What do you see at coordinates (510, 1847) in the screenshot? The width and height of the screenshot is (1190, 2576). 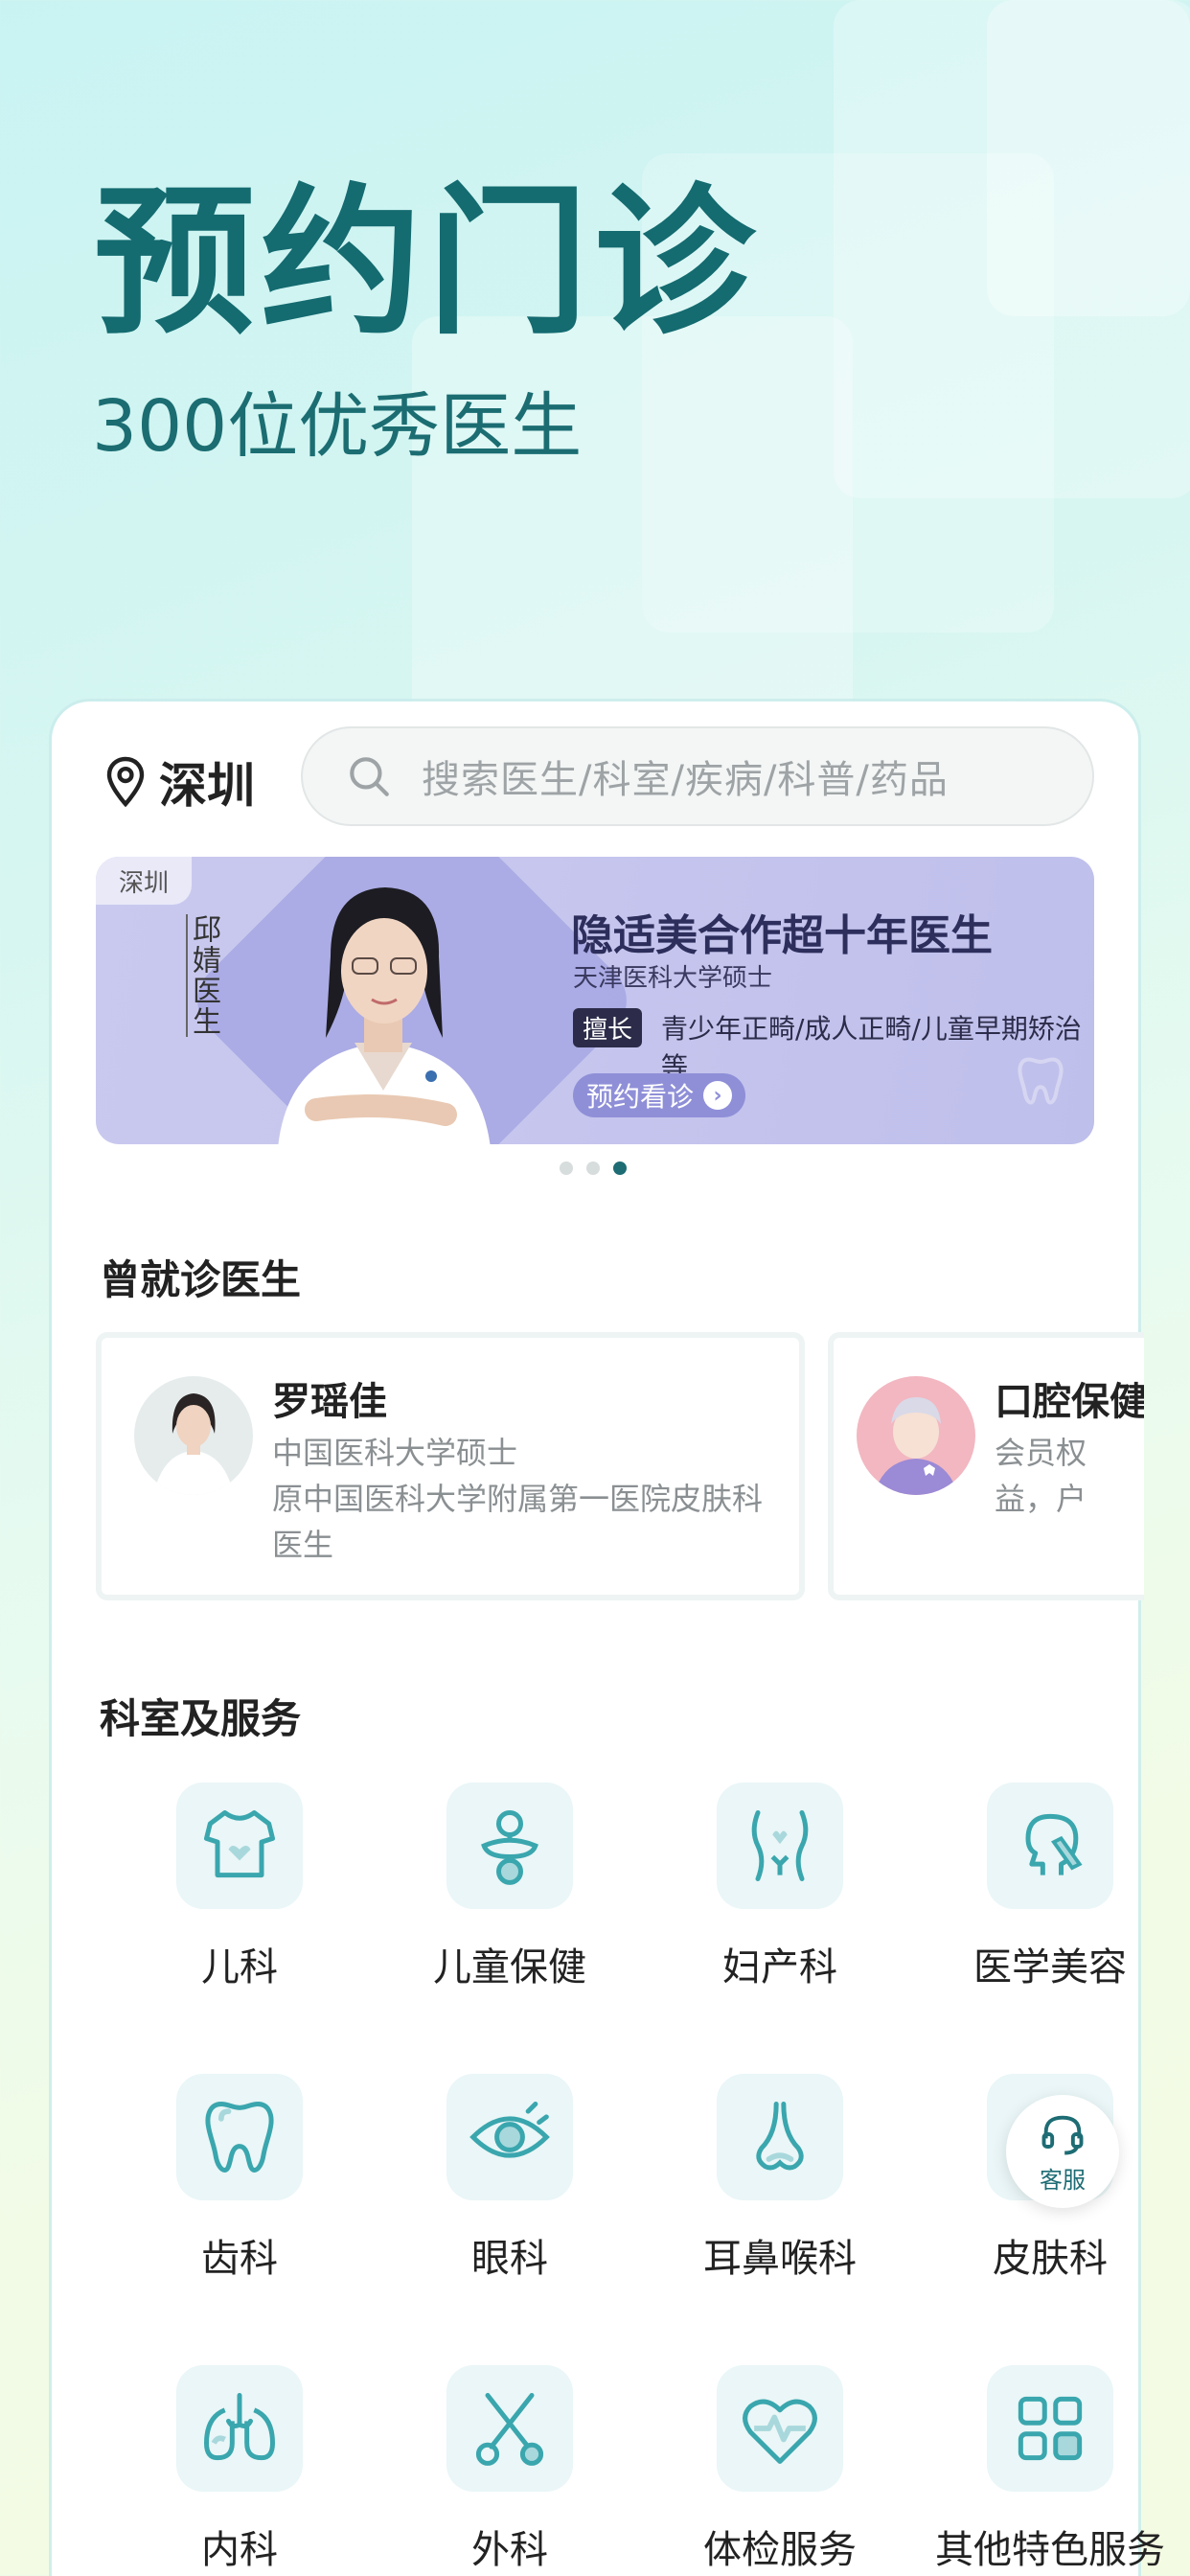 I see `pacifier-icon` at bounding box center [510, 1847].